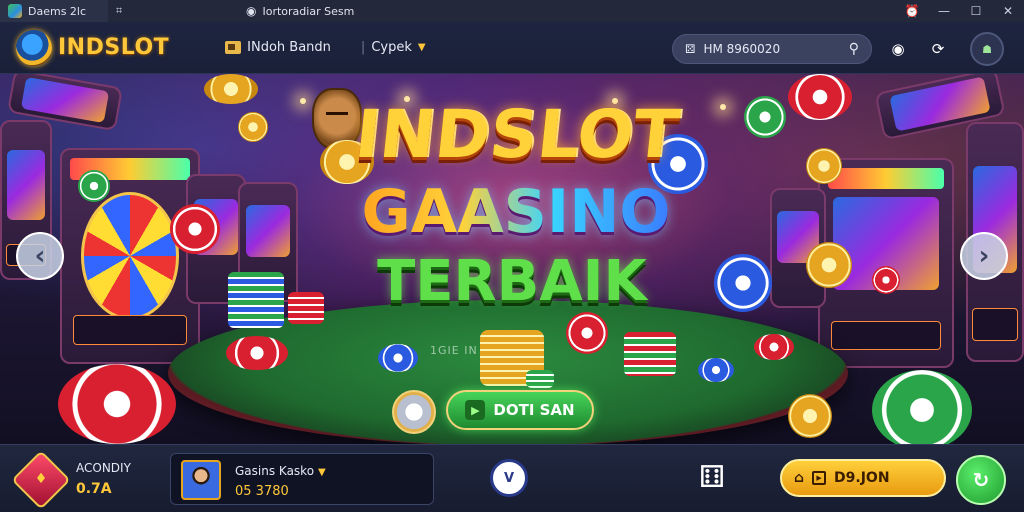  I want to click on nav-item-crypto-label: Cypek, so click(391, 47).